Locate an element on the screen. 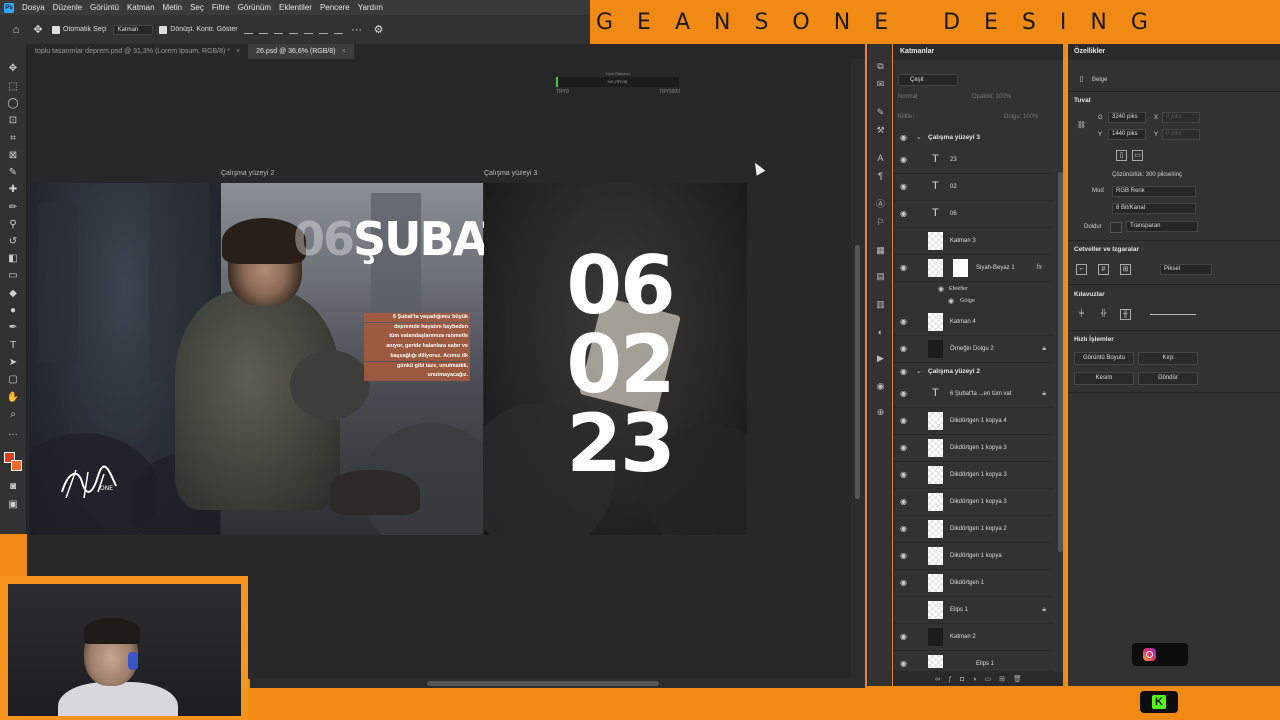 This screenshot has width=1280, height=720. align-left-icon is located at coordinates (248, 30).